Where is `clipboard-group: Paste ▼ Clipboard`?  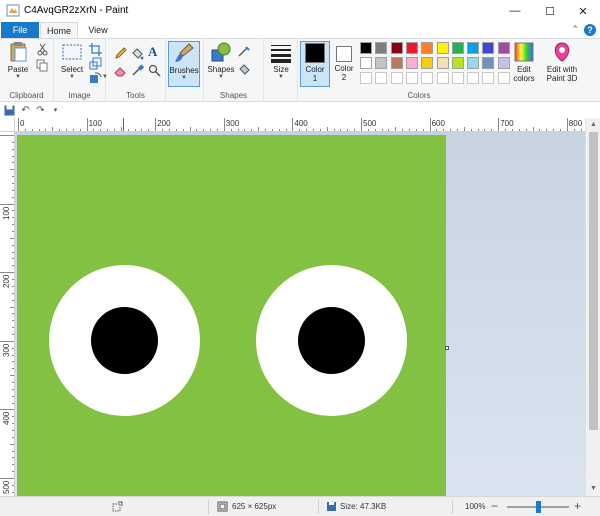 clipboard-group: Paste ▼ Clipboard is located at coordinates (27, 70).